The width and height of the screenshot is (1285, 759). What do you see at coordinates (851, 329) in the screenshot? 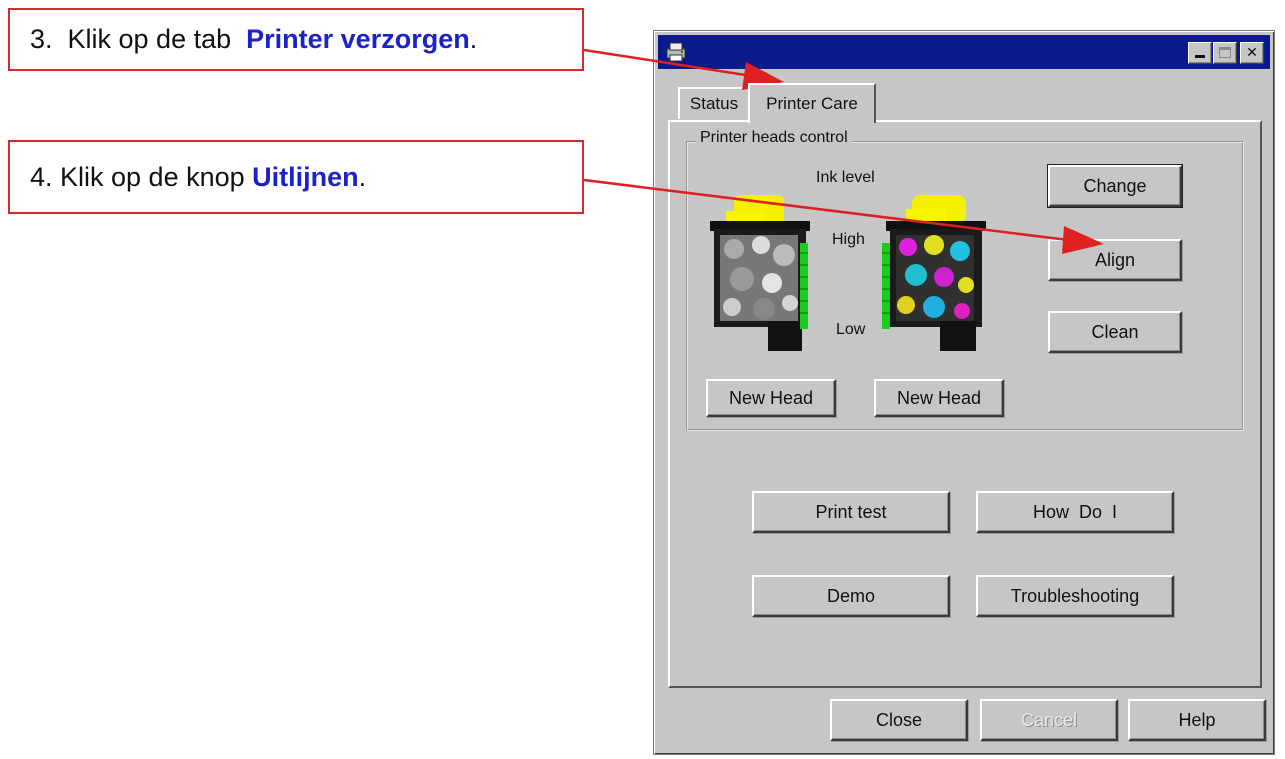
I see `low-label: Low` at bounding box center [851, 329].